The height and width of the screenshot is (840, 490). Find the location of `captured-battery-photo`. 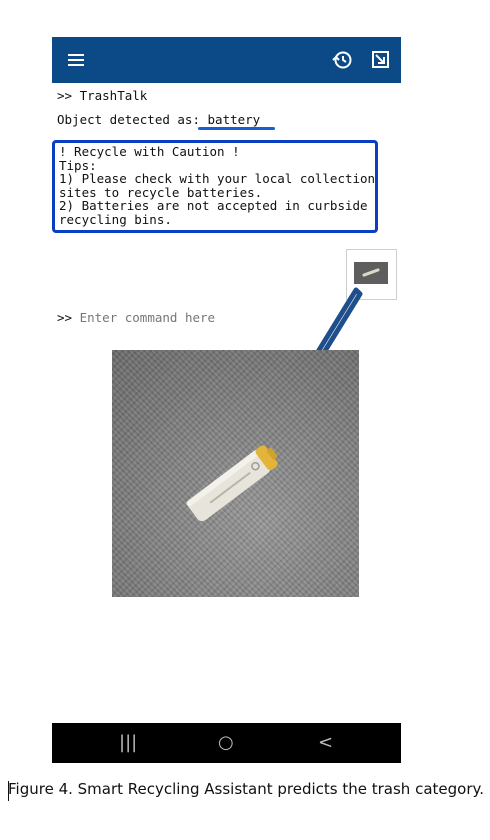

captured-battery-photo is located at coordinates (235, 473).